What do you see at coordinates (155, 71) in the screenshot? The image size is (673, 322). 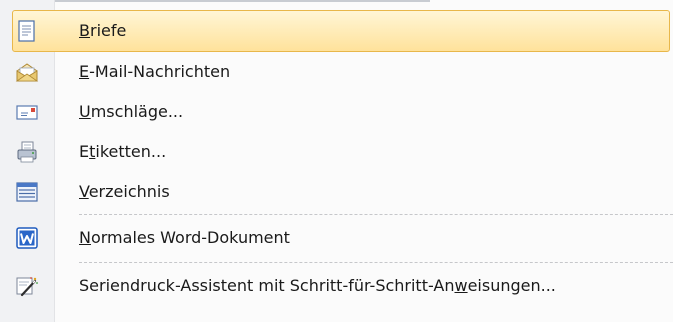 I see `menu-item-label: E-Mail-Nachrichten` at bounding box center [155, 71].